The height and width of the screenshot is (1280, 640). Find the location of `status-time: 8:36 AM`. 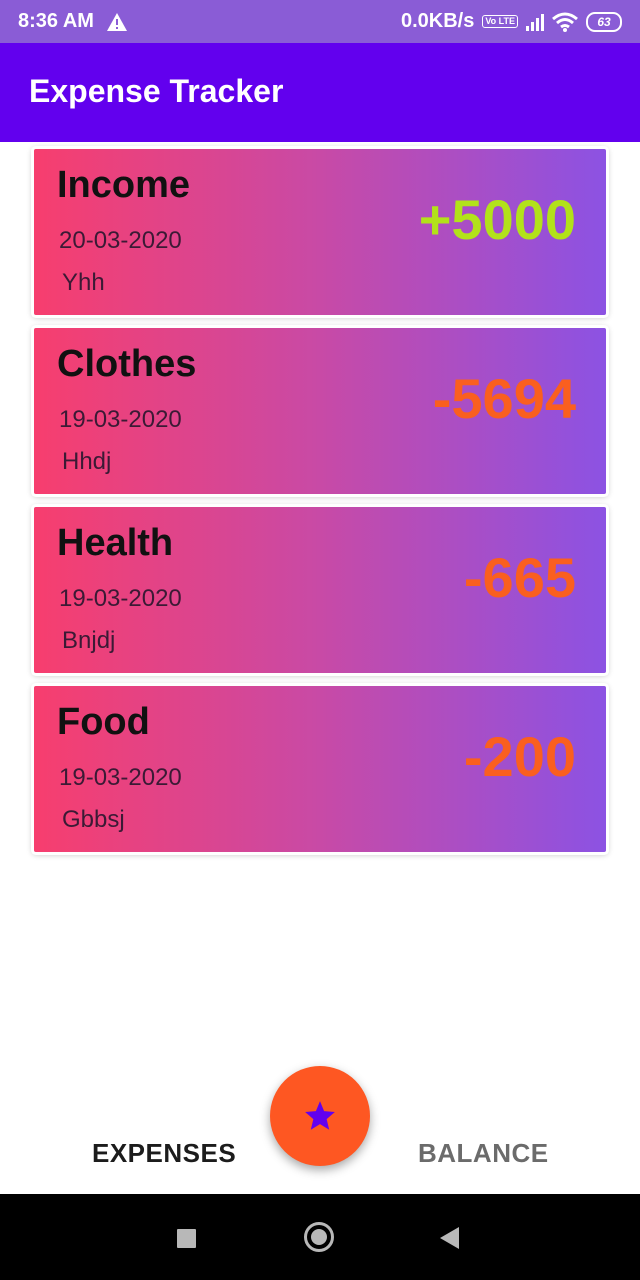

status-time: 8:36 AM is located at coordinates (56, 21).